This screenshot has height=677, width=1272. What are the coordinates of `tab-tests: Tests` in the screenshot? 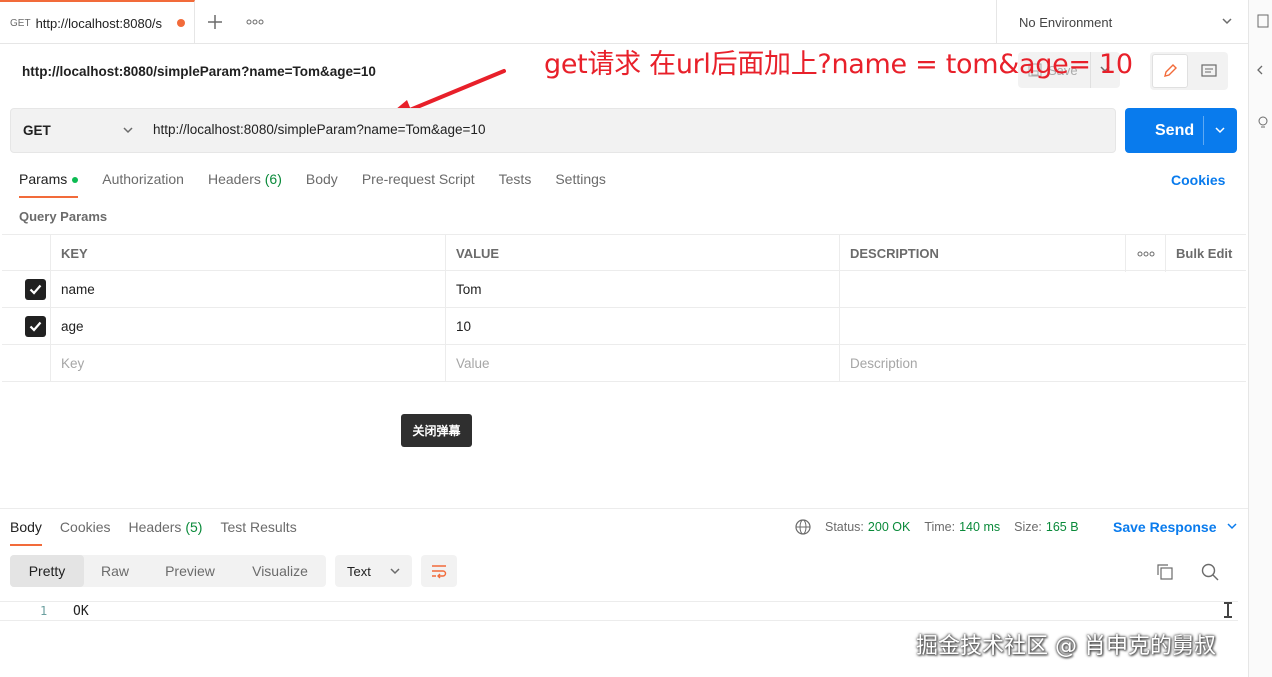 It's located at (515, 185).